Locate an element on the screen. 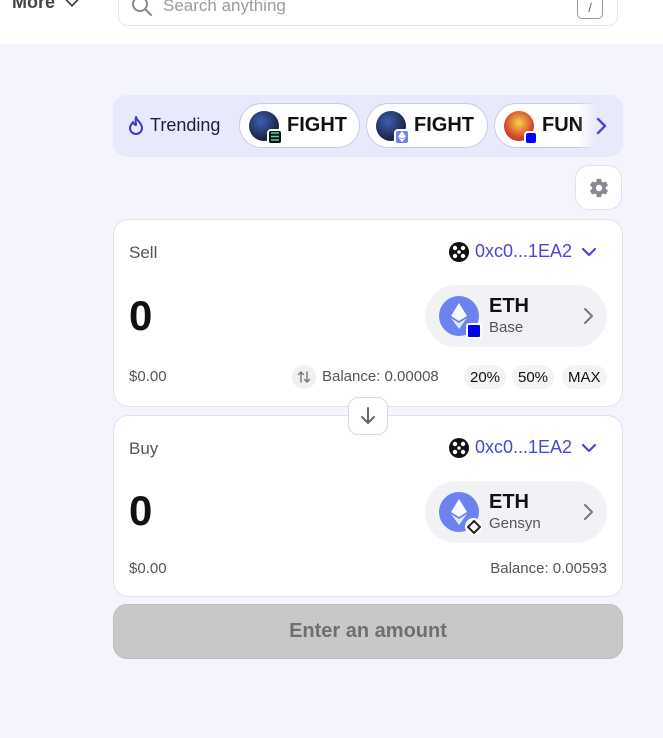  gensyn-network-badge-icon is located at coordinates (473, 526).